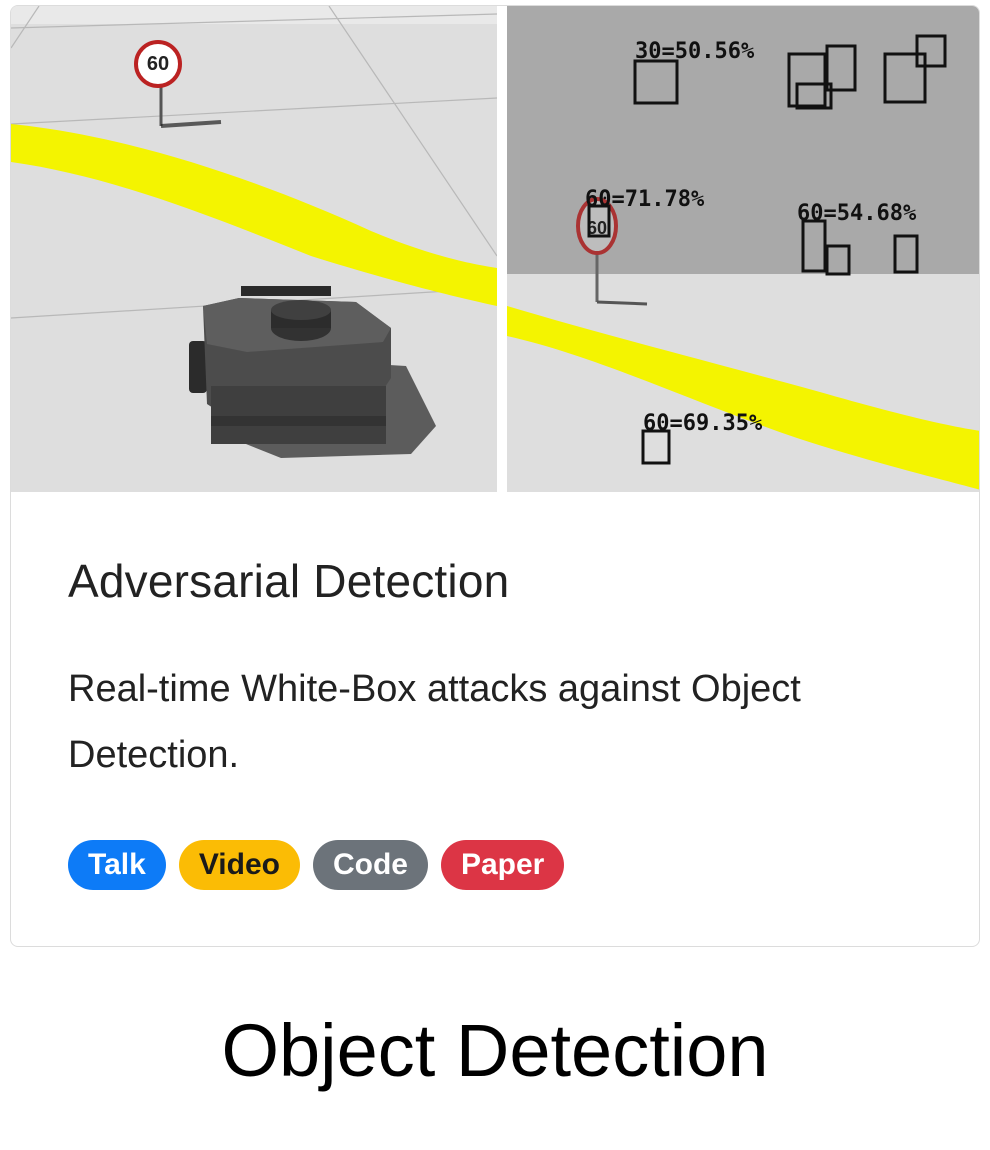 Image resolution: width=990 pixels, height=1150 pixels. What do you see at coordinates (703, 423) in the screenshot?
I see `detection-label: 60=69.35%` at bounding box center [703, 423].